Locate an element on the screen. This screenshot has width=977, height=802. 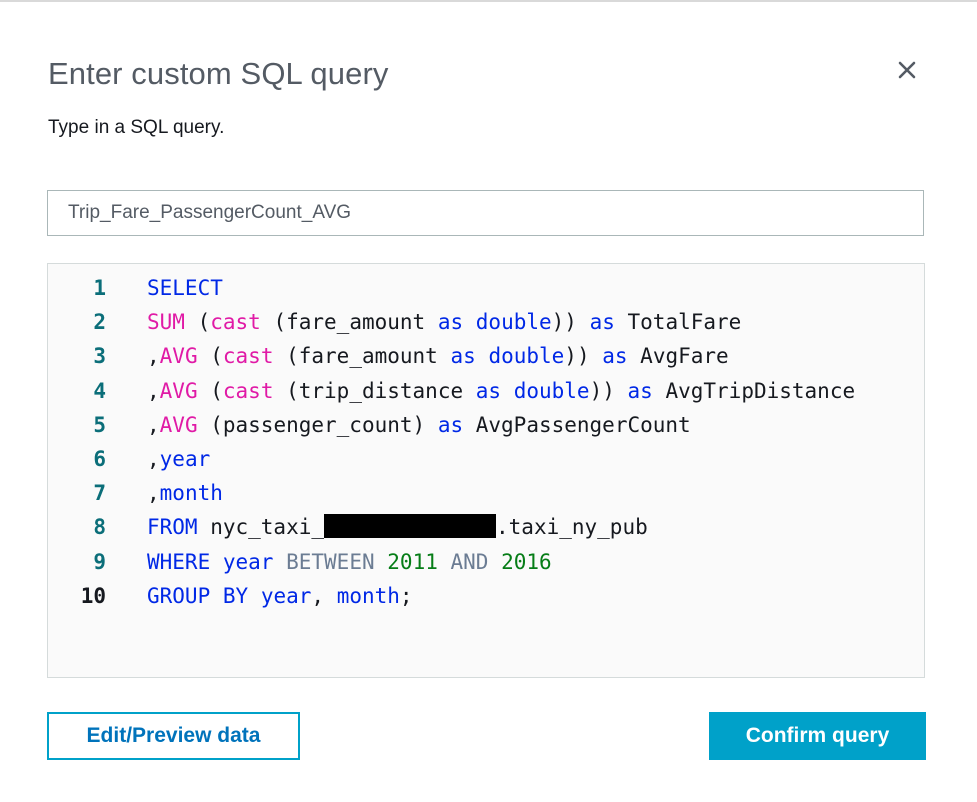
code-line: 8 FROM nyc_taxi_ .taxi_ny_pub is located at coordinates (486, 527).